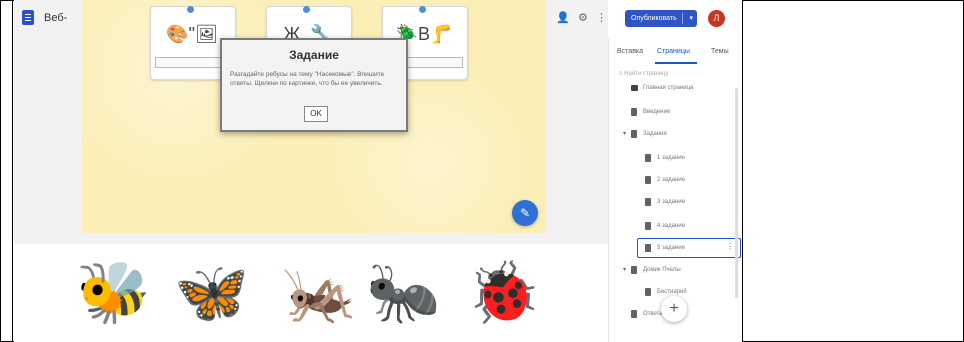 The image size is (964, 342). I want to click on panel-scrollbar, so click(736, 193).